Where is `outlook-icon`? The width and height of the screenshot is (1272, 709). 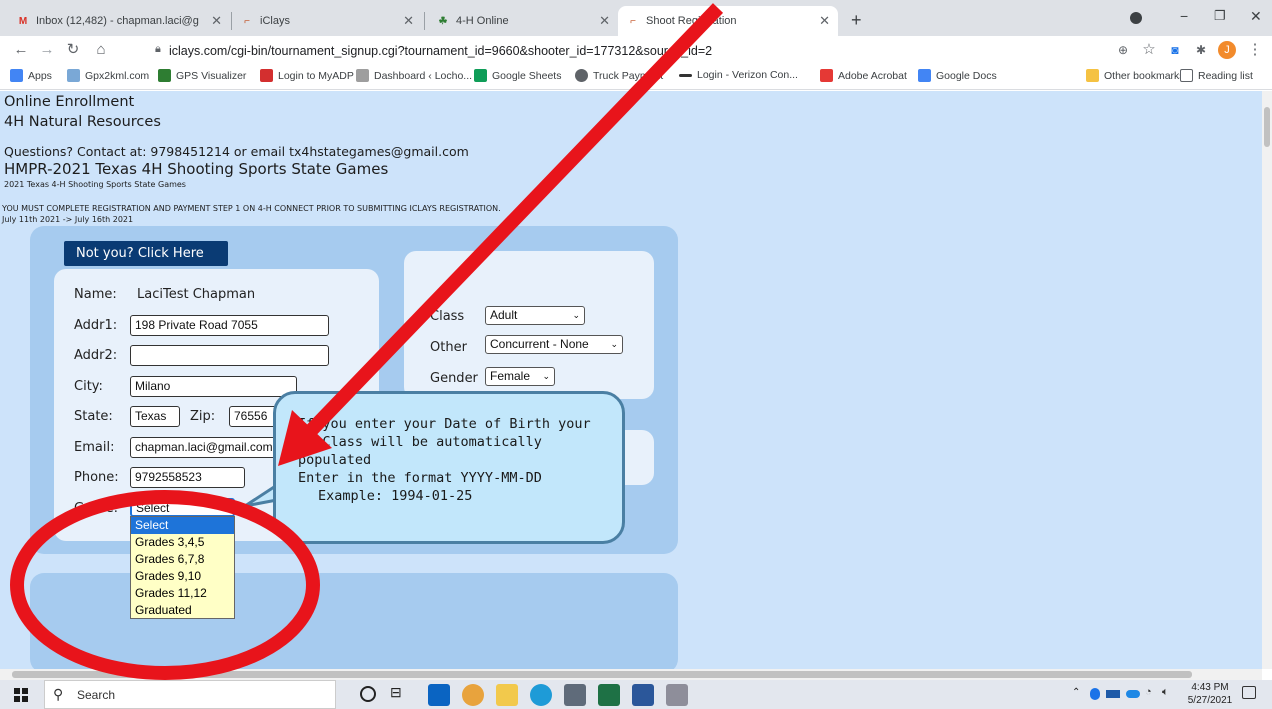 outlook-icon is located at coordinates (439, 695).